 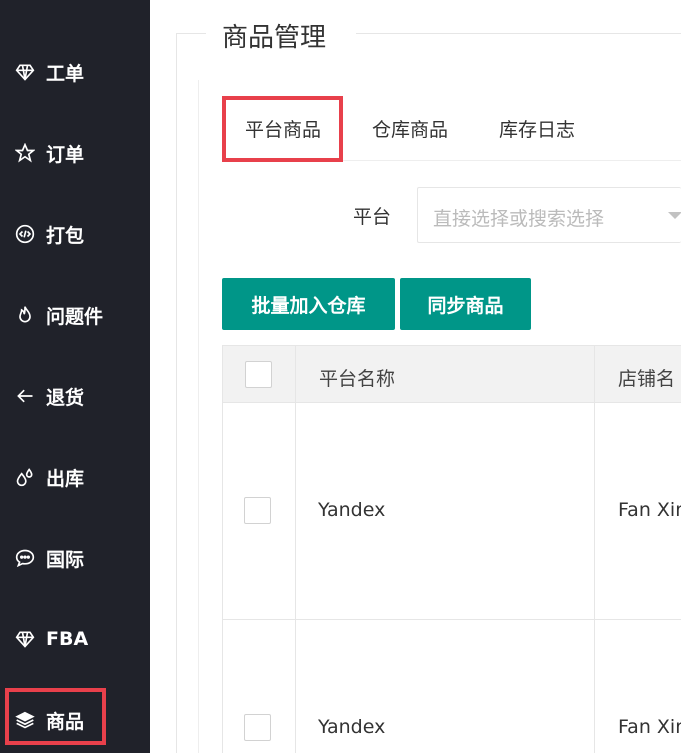 I want to click on sidebar-item-label: 工单, so click(x=65, y=73).